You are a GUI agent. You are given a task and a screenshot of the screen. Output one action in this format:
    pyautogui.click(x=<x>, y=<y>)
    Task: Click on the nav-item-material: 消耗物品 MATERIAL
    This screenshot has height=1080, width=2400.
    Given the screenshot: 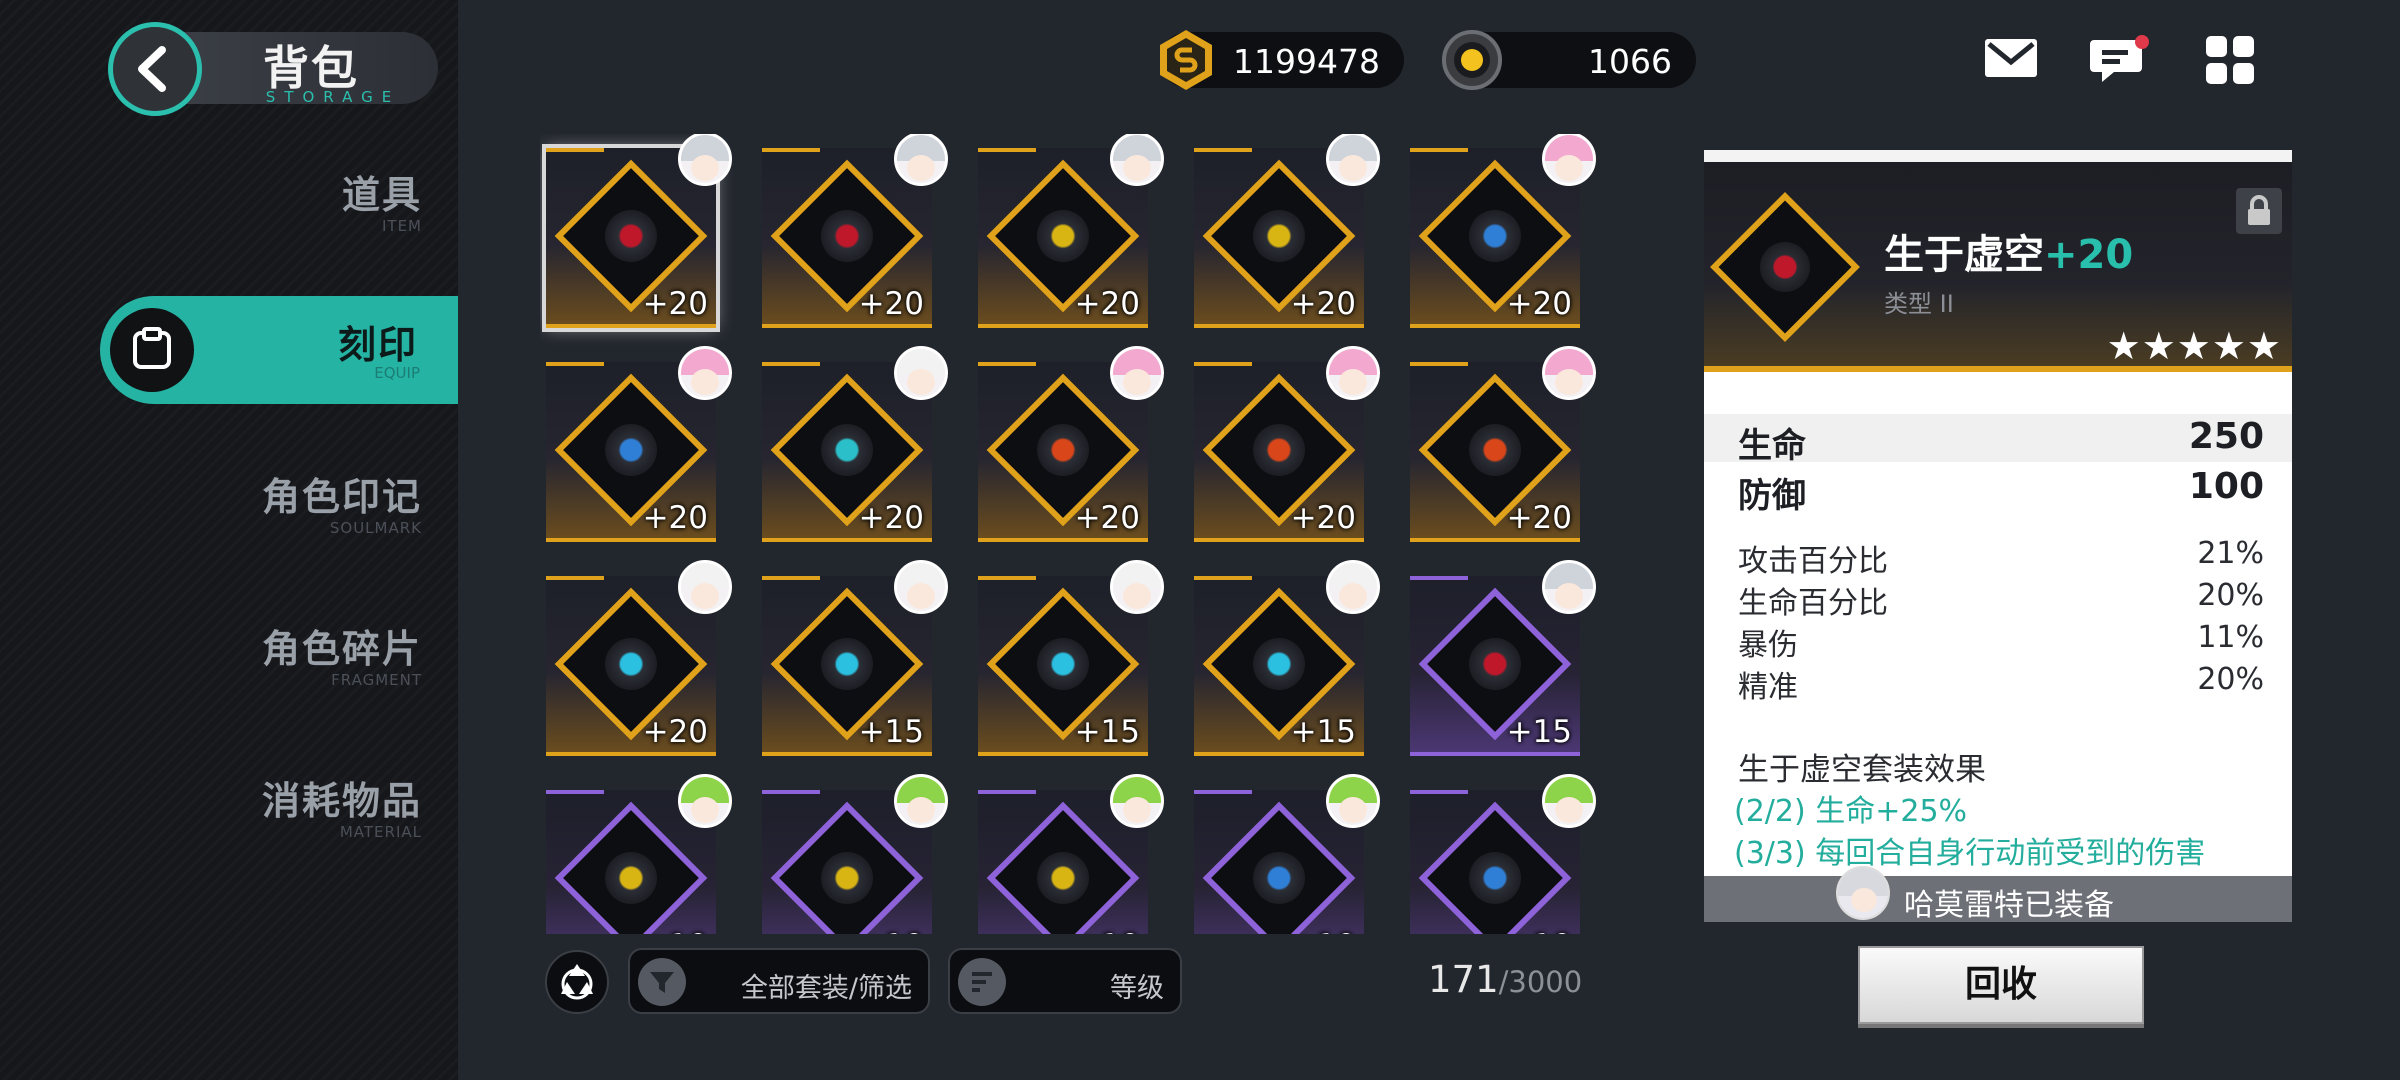 What is the action you would take?
    pyautogui.click(x=342, y=805)
    